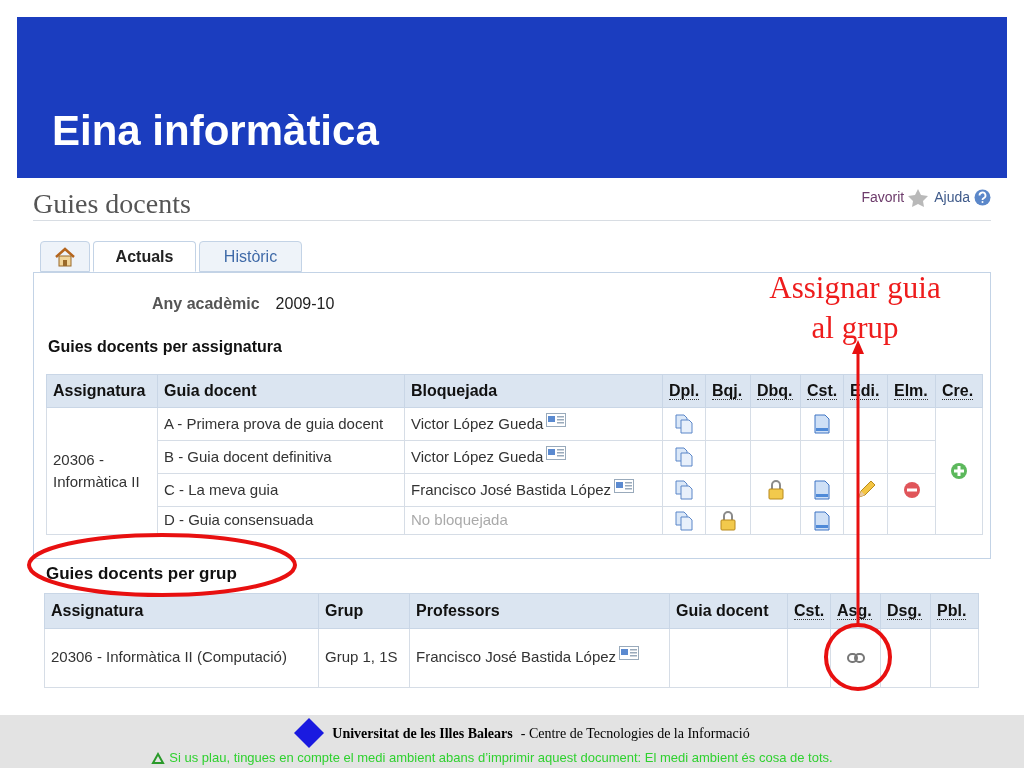  What do you see at coordinates (144, 256) in the screenshot?
I see `tab: Actuals` at bounding box center [144, 256].